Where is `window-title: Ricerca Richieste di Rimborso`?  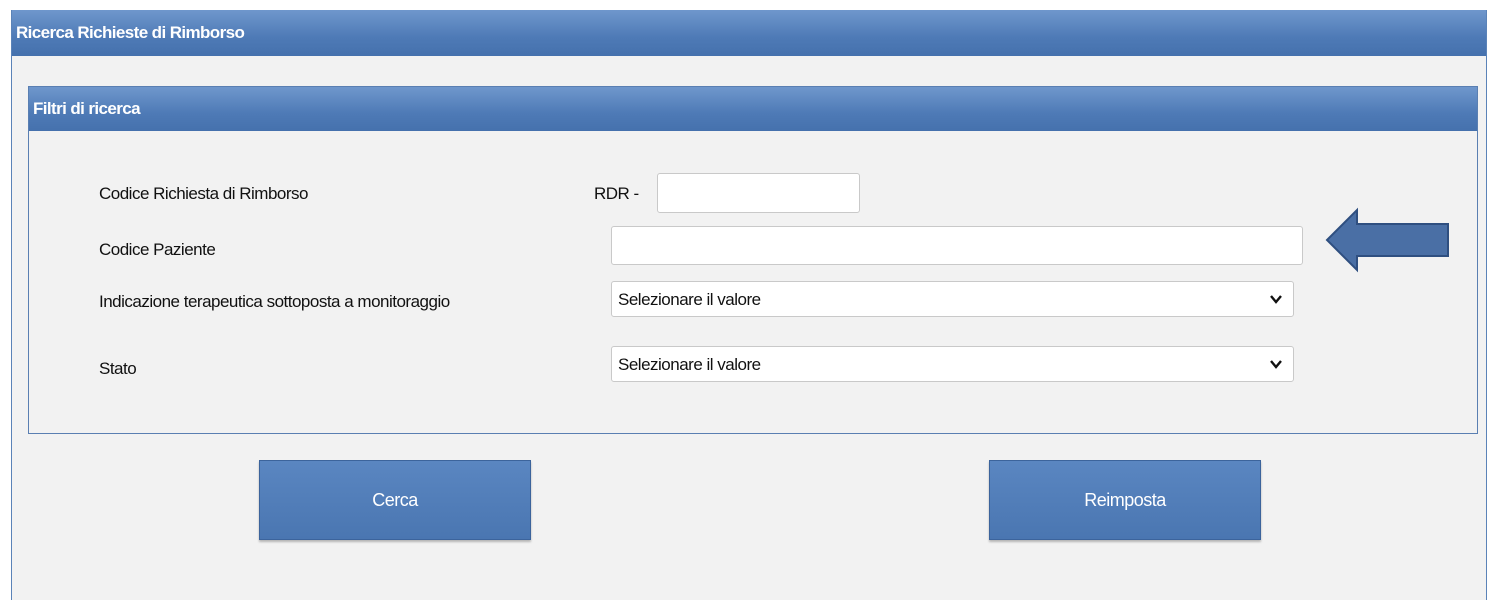
window-title: Ricerca Richieste di Rimborso is located at coordinates (749, 33).